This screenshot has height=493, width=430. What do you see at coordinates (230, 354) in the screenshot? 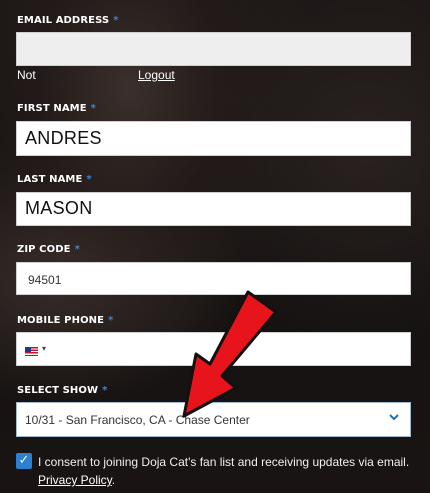
I see `red-arrow-annotation` at bounding box center [230, 354].